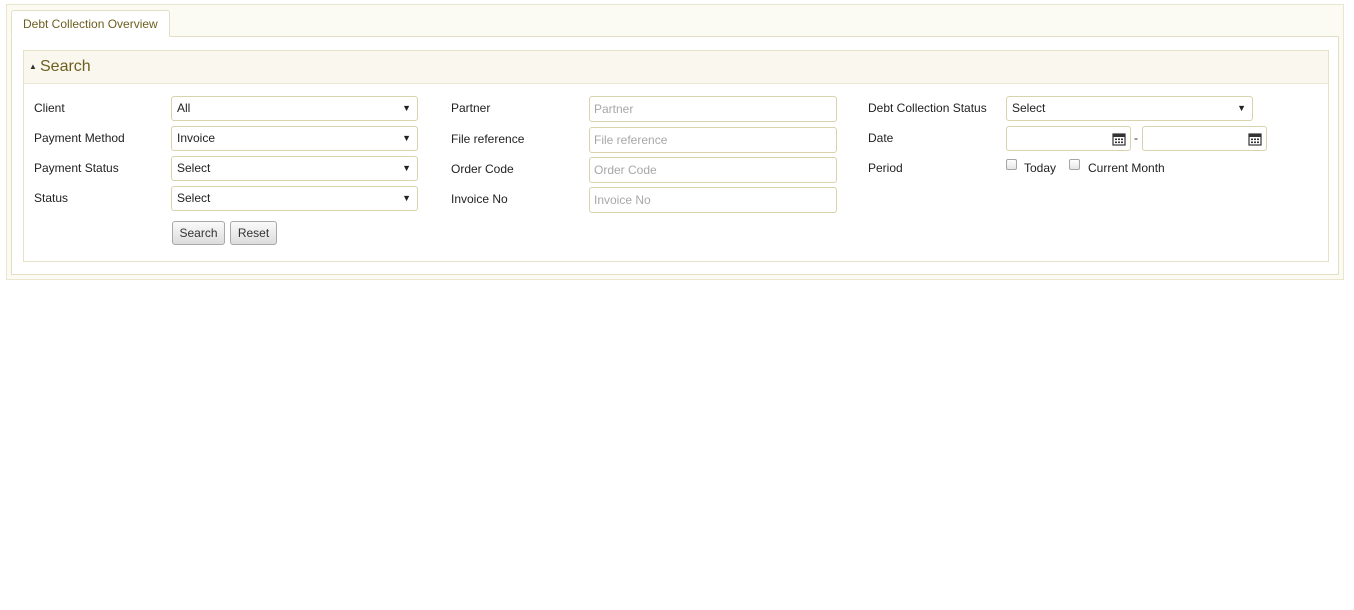 The image size is (1354, 610). I want to click on date-label: Date, so click(881, 138).